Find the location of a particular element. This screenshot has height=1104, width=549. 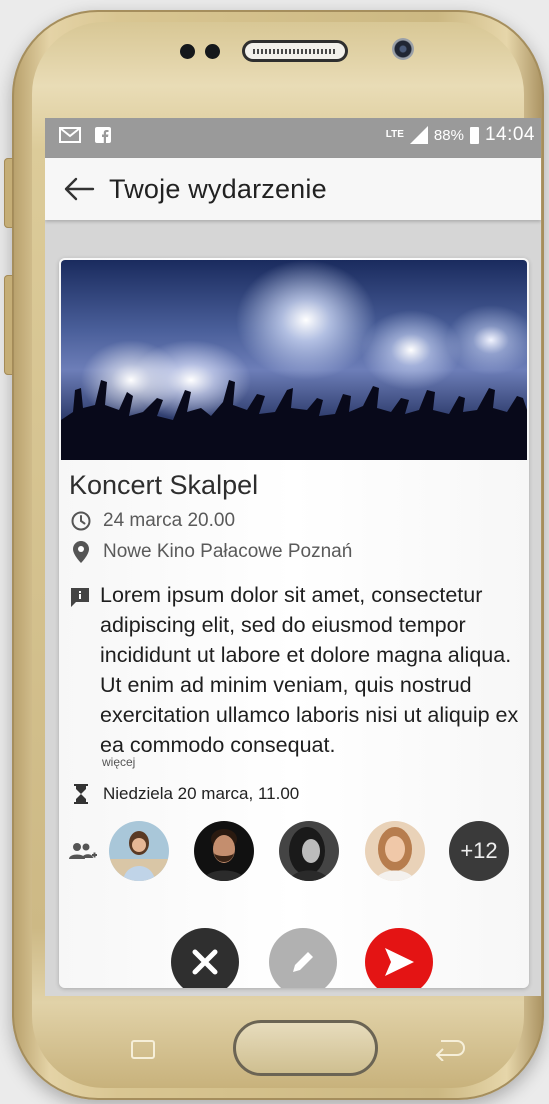

battery-percent: 88% is located at coordinates (448, 135).